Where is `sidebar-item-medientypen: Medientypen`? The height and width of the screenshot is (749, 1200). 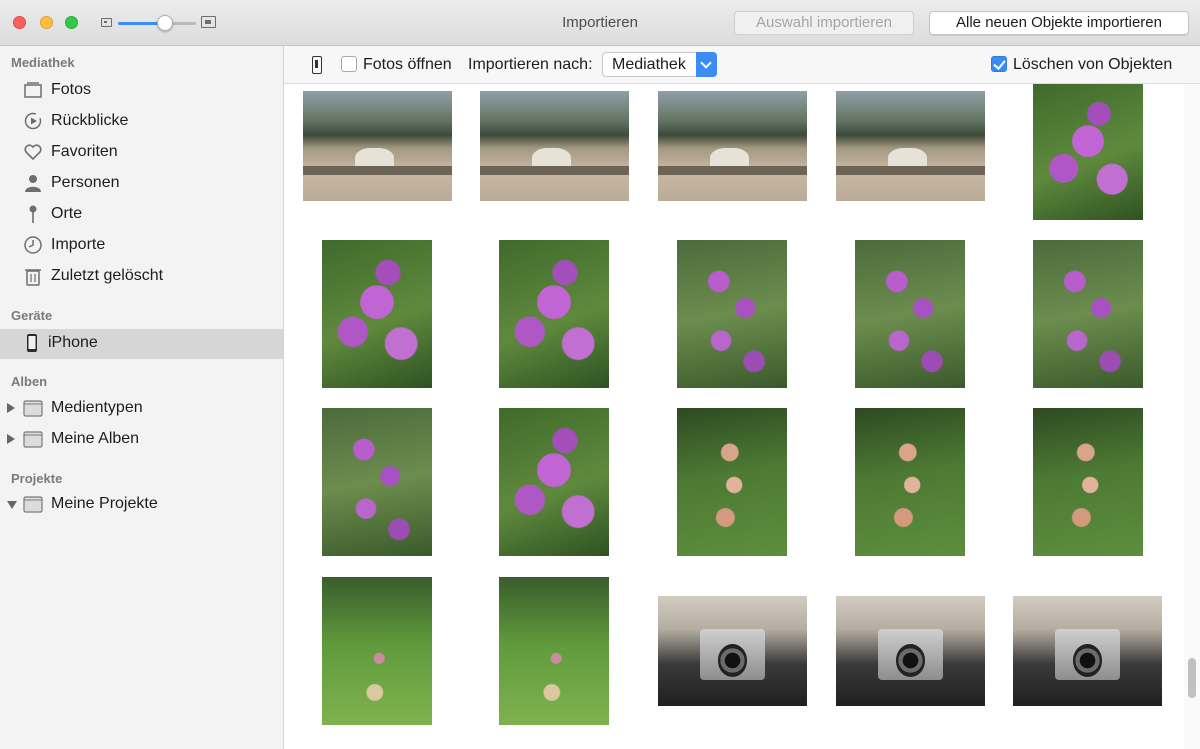
sidebar-item-medientypen: Medientypen is located at coordinates (141, 409).